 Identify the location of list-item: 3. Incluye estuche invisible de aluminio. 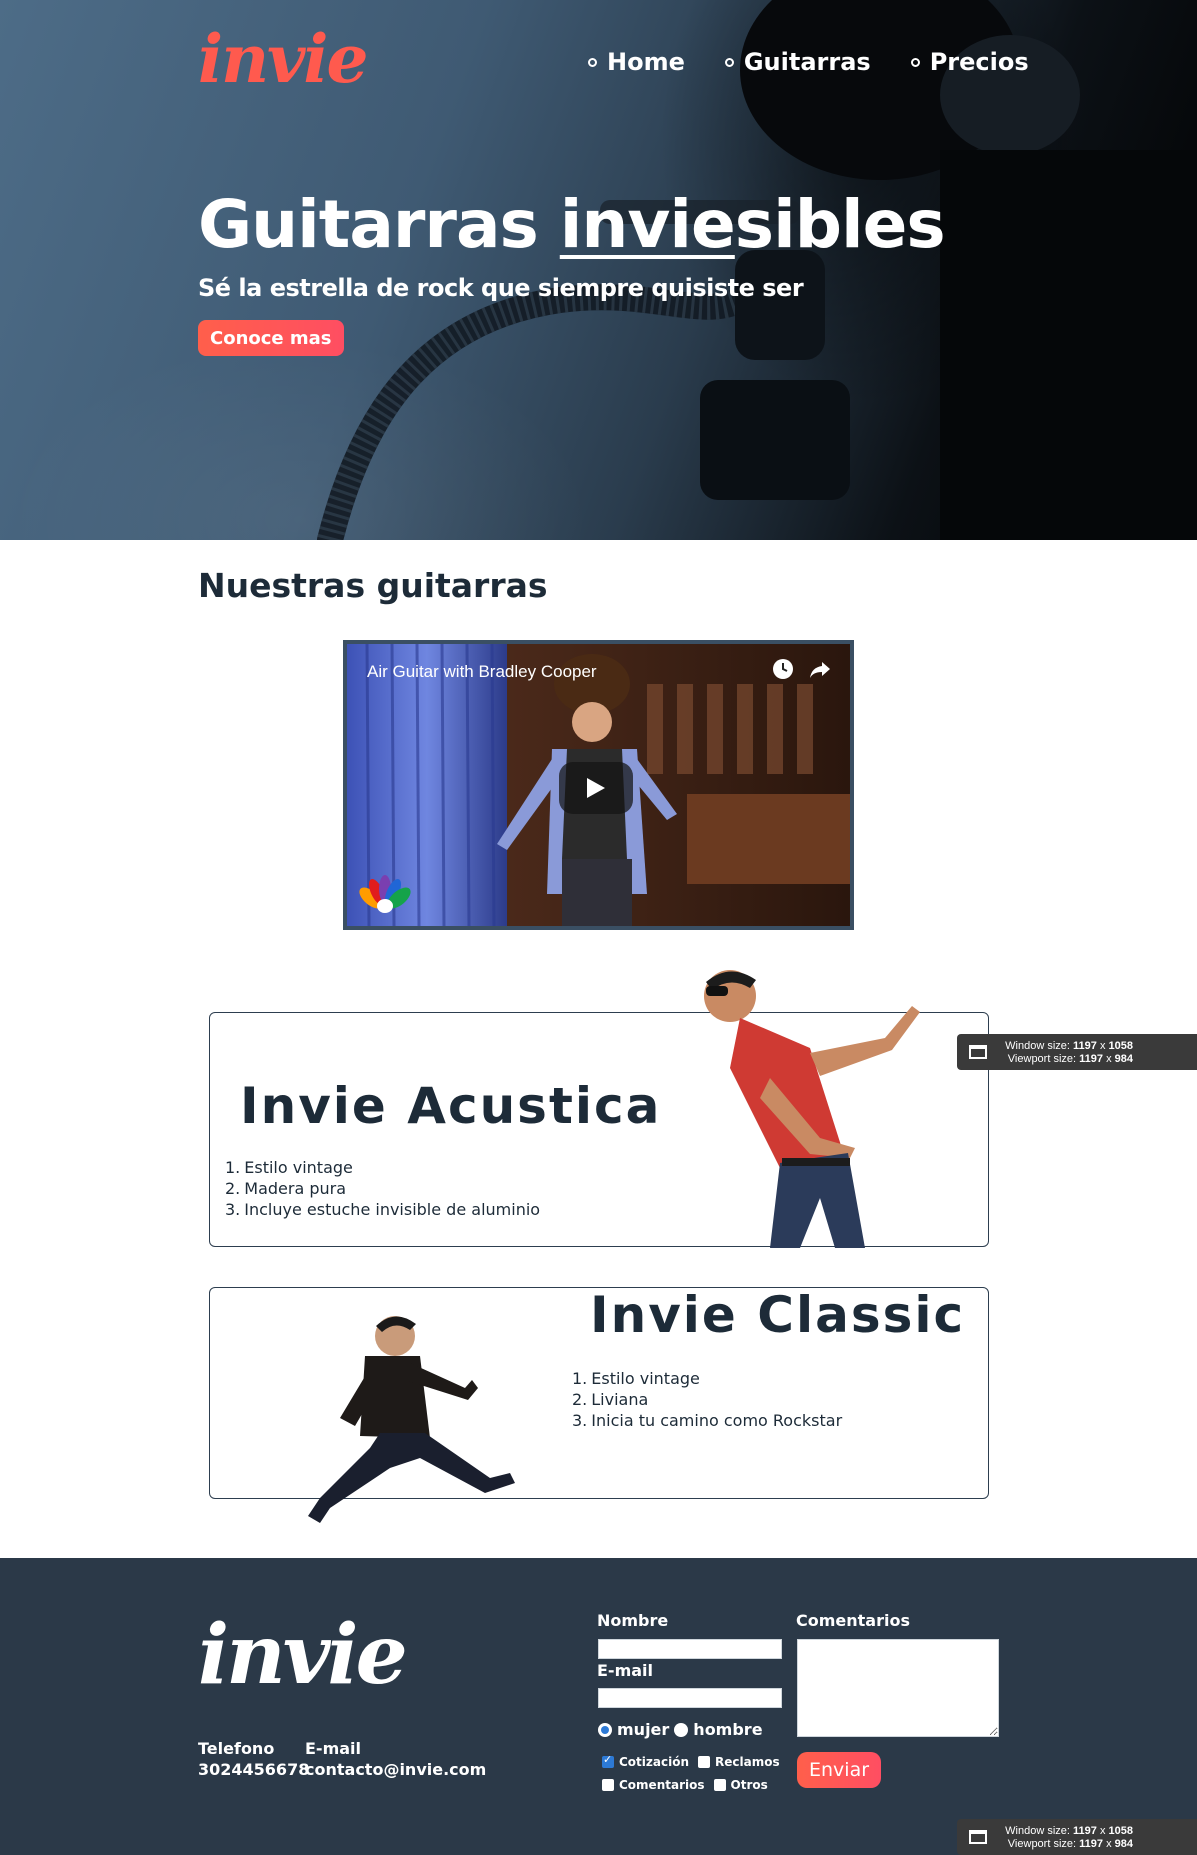
(382, 1209).